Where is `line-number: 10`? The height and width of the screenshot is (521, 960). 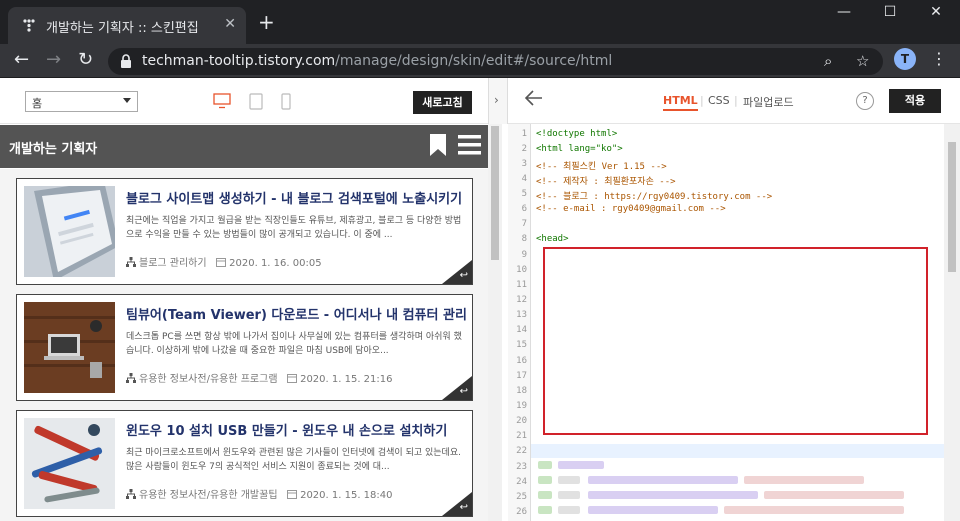 line-number: 10 is located at coordinates (521, 270).